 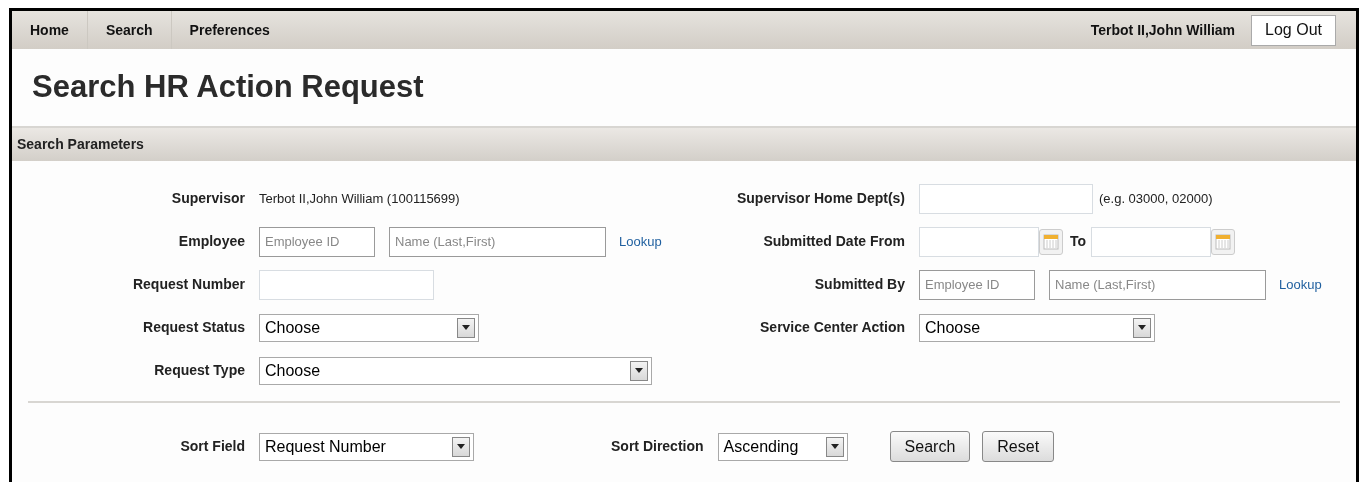 What do you see at coordinates (199, 371) in the screenshot?
I see `field-label: Request Type` at bounding box center [199, 371].